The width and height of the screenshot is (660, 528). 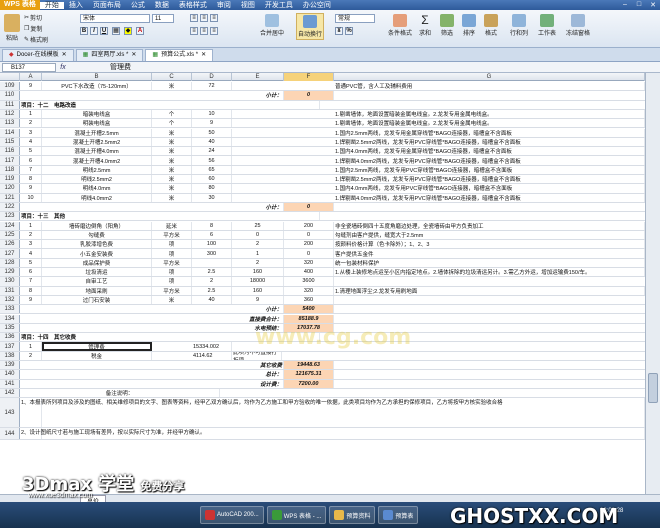 I want to click on freeze-button: 冻结窗格, so click(x=578, y=25).